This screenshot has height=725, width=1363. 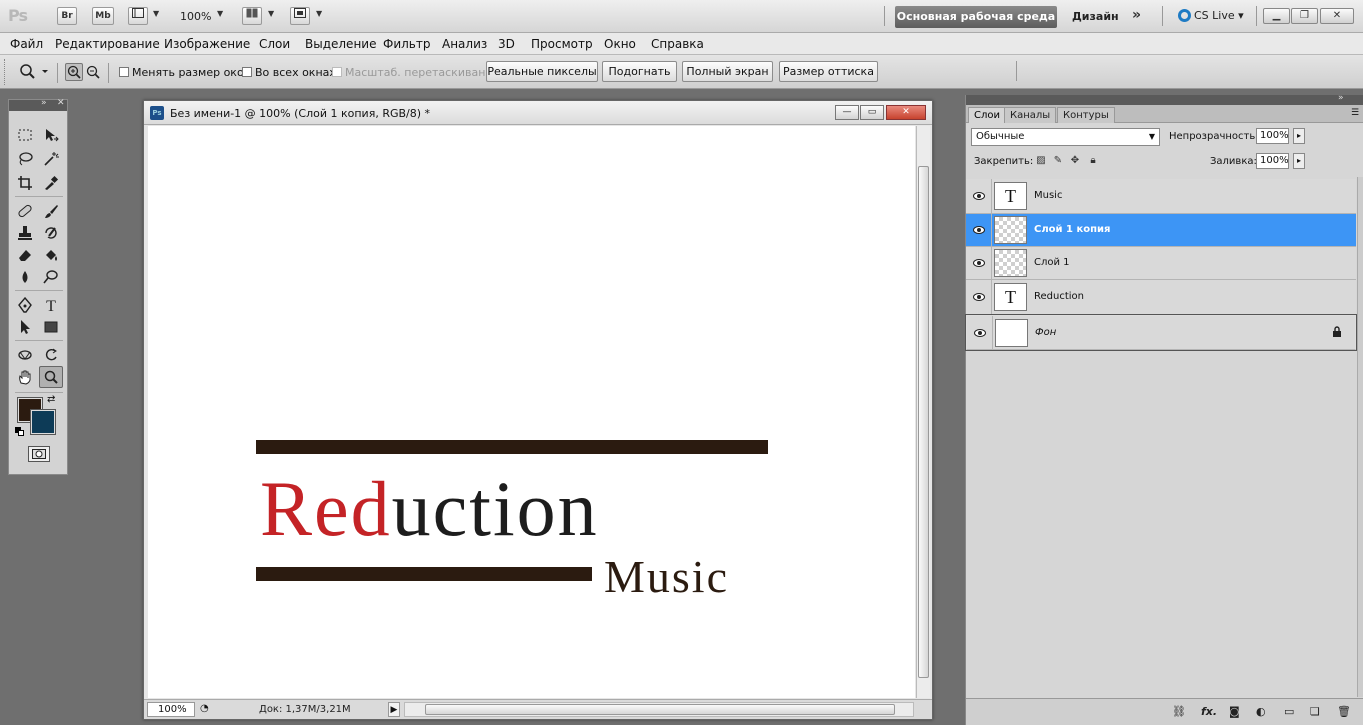 I want to click on print-size-button: Размер оттиска, so click(x=828, y=71).